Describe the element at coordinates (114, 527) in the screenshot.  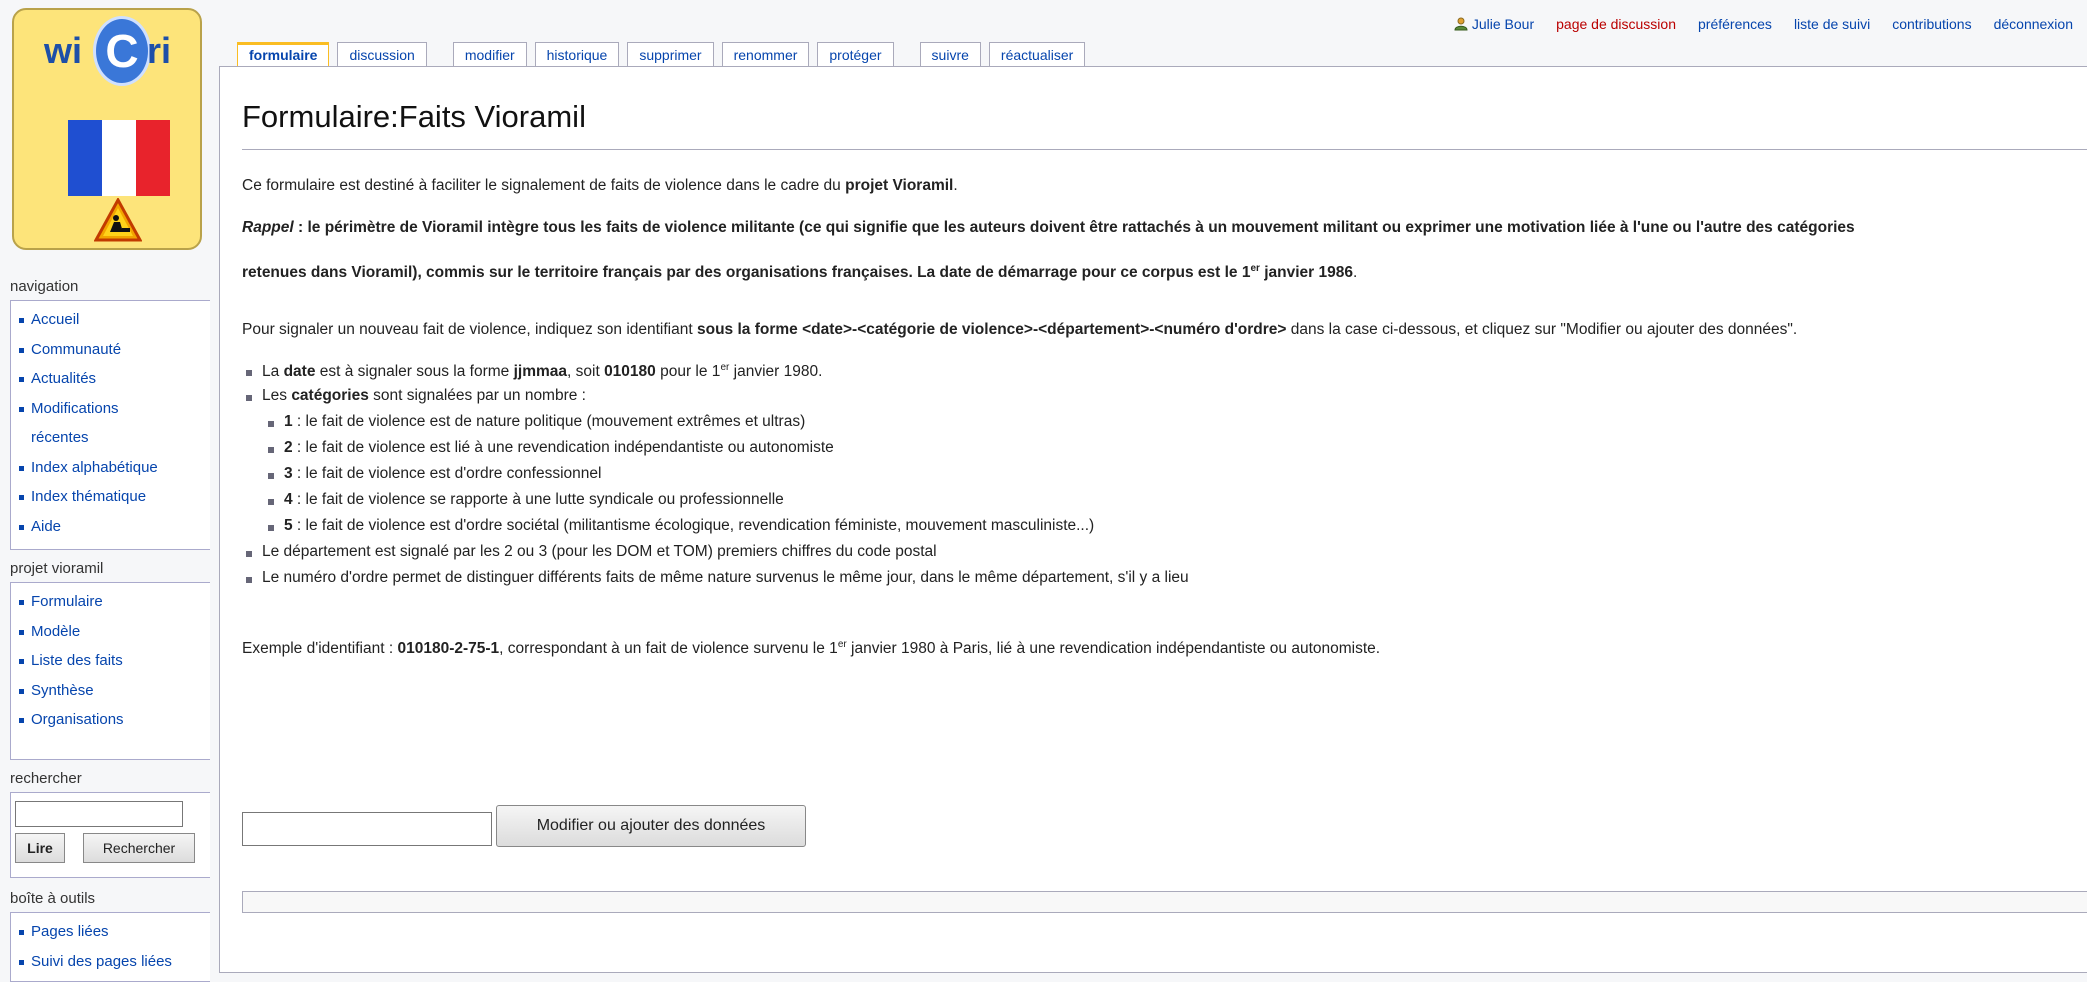
I see `nav-aide: Aide` at that location.